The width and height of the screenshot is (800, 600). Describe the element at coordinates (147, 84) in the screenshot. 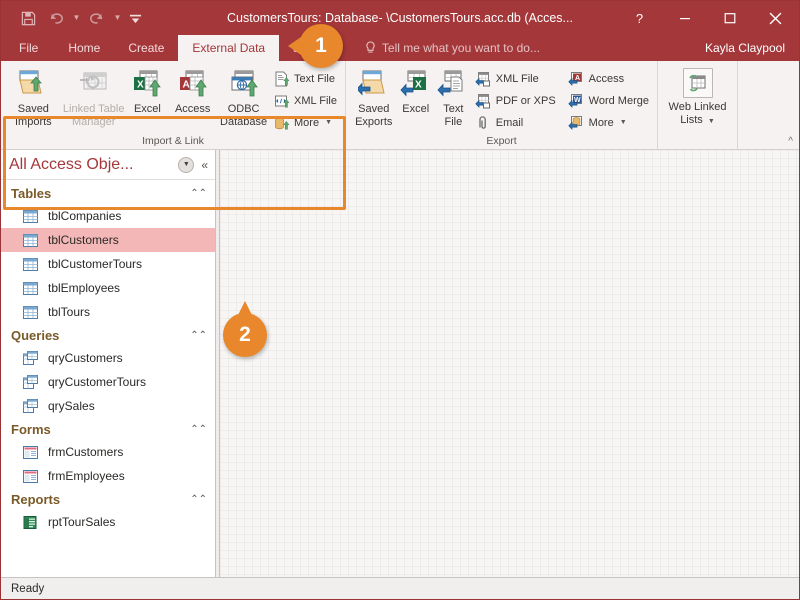

I see `excel-import-icon: X` at that location.